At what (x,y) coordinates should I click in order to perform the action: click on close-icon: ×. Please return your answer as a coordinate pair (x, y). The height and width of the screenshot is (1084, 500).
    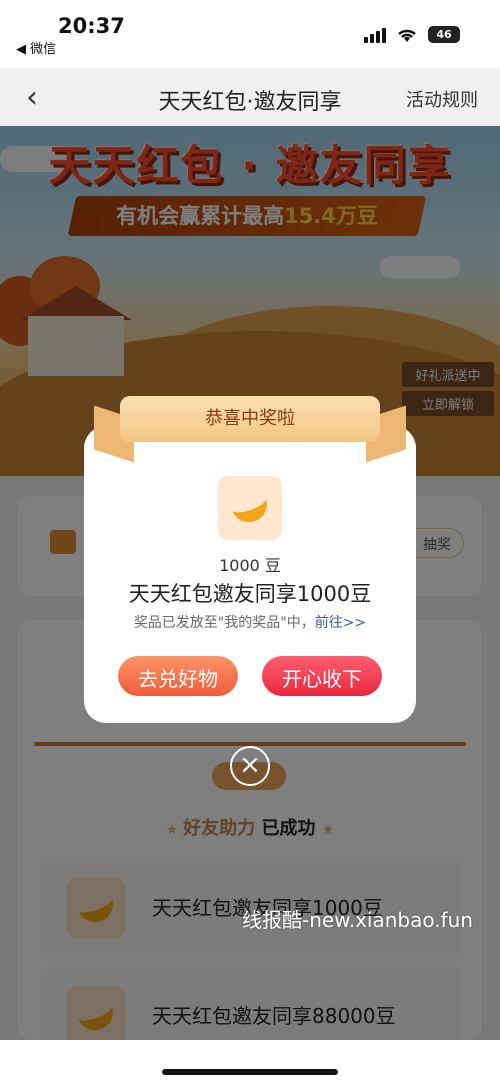
    Looking at the image, I should click on (250, 766).